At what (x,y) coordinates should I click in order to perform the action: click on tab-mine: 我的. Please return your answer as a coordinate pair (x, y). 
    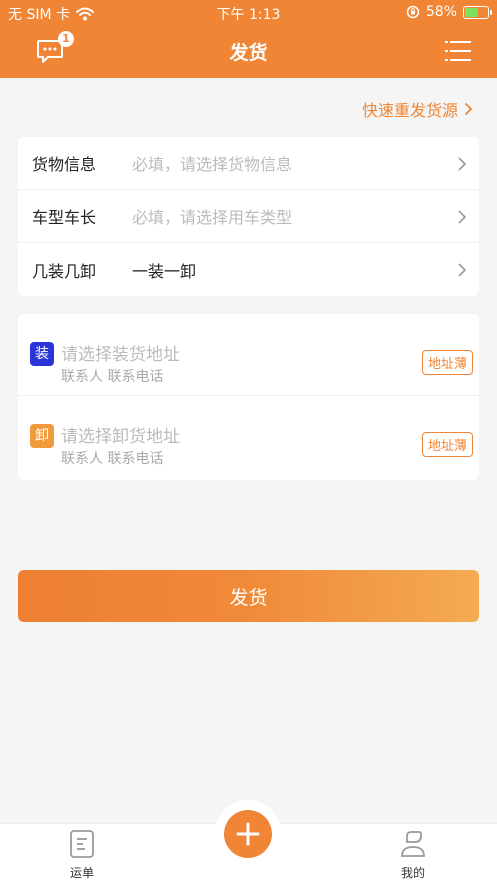
    Looking at the image, I should click on (413, 855).